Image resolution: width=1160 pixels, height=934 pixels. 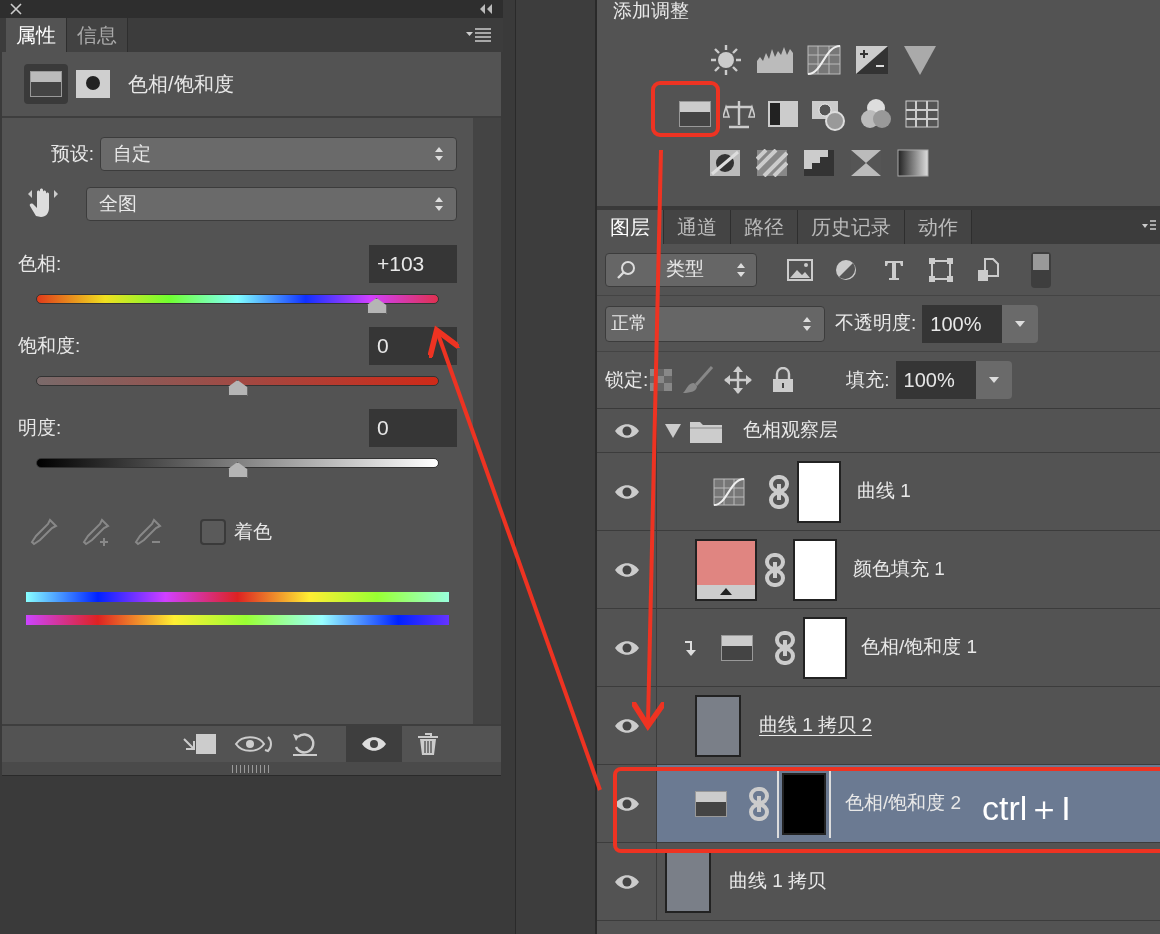 I want to click on color-lookup-icon, so click(x=922, y=114).